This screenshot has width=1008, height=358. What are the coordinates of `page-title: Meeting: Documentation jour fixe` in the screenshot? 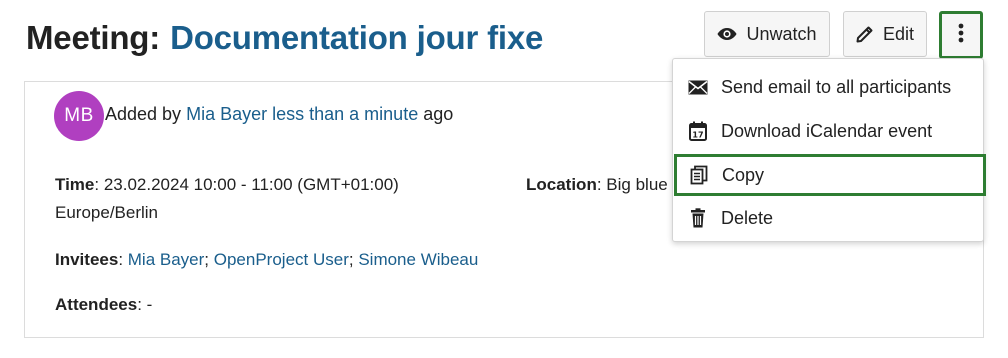 It's located at (284, 38).